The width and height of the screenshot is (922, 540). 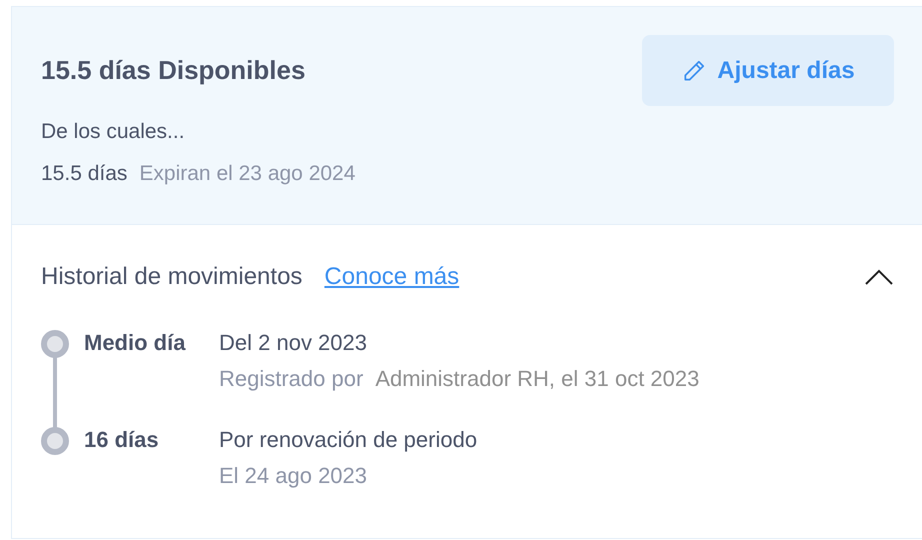 What do you see at coordinates (84, 174) in the screenshot?
I see `days-amount: 15.5 días` at bounding box center [84, 174].